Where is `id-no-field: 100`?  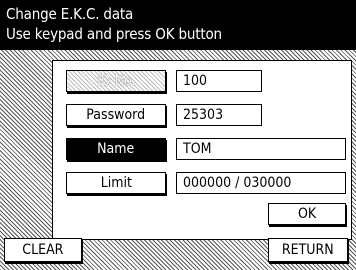 id-no-field: 100 is located at coordinates (219, 81).